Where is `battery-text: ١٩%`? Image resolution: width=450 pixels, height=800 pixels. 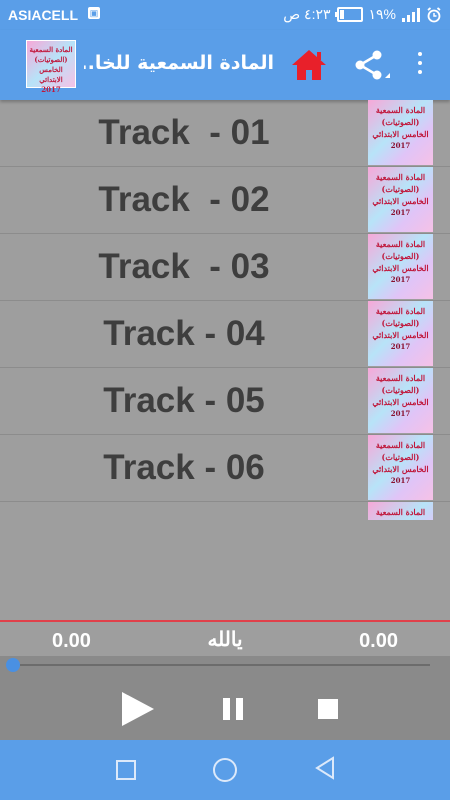
battery-text: ١٩% is located at coordinates (382, 14).